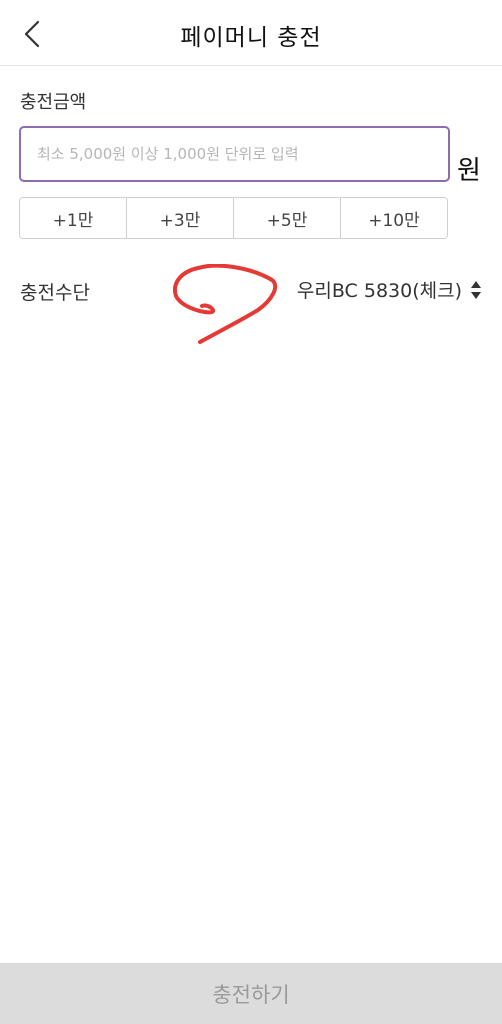 This screenshot has width=502, height=1024. Describe the element at coordinates (73, 218) in the screenshot. I see `preset-button-10000: +1만` at that location.